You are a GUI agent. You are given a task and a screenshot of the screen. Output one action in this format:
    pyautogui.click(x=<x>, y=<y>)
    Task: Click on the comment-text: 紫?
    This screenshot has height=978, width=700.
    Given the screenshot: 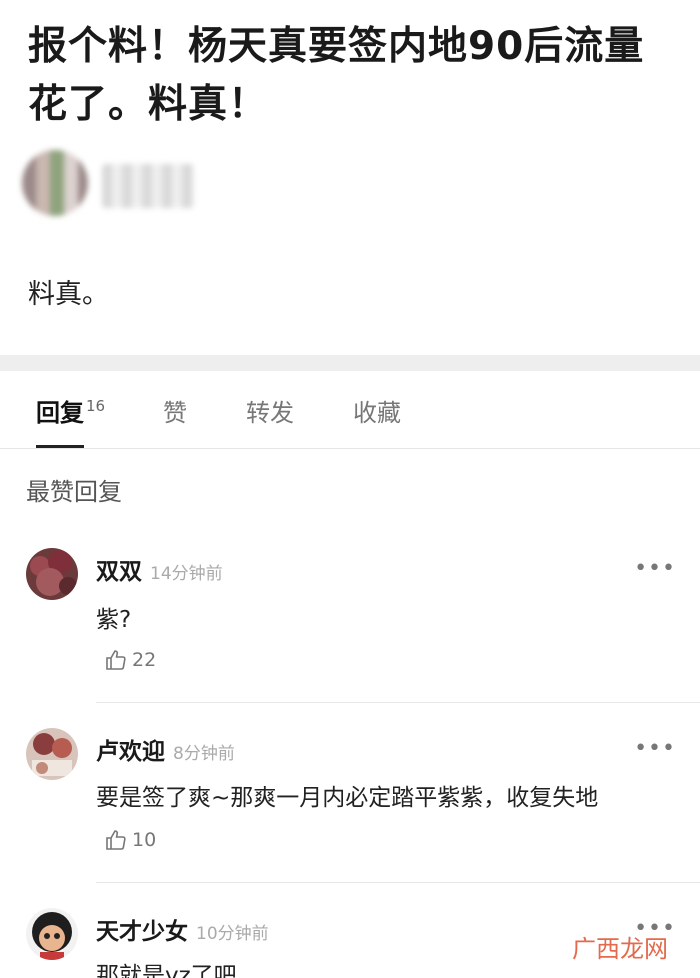 What is the action you would take?
    pyautogui.click(x=114, y=620)
    